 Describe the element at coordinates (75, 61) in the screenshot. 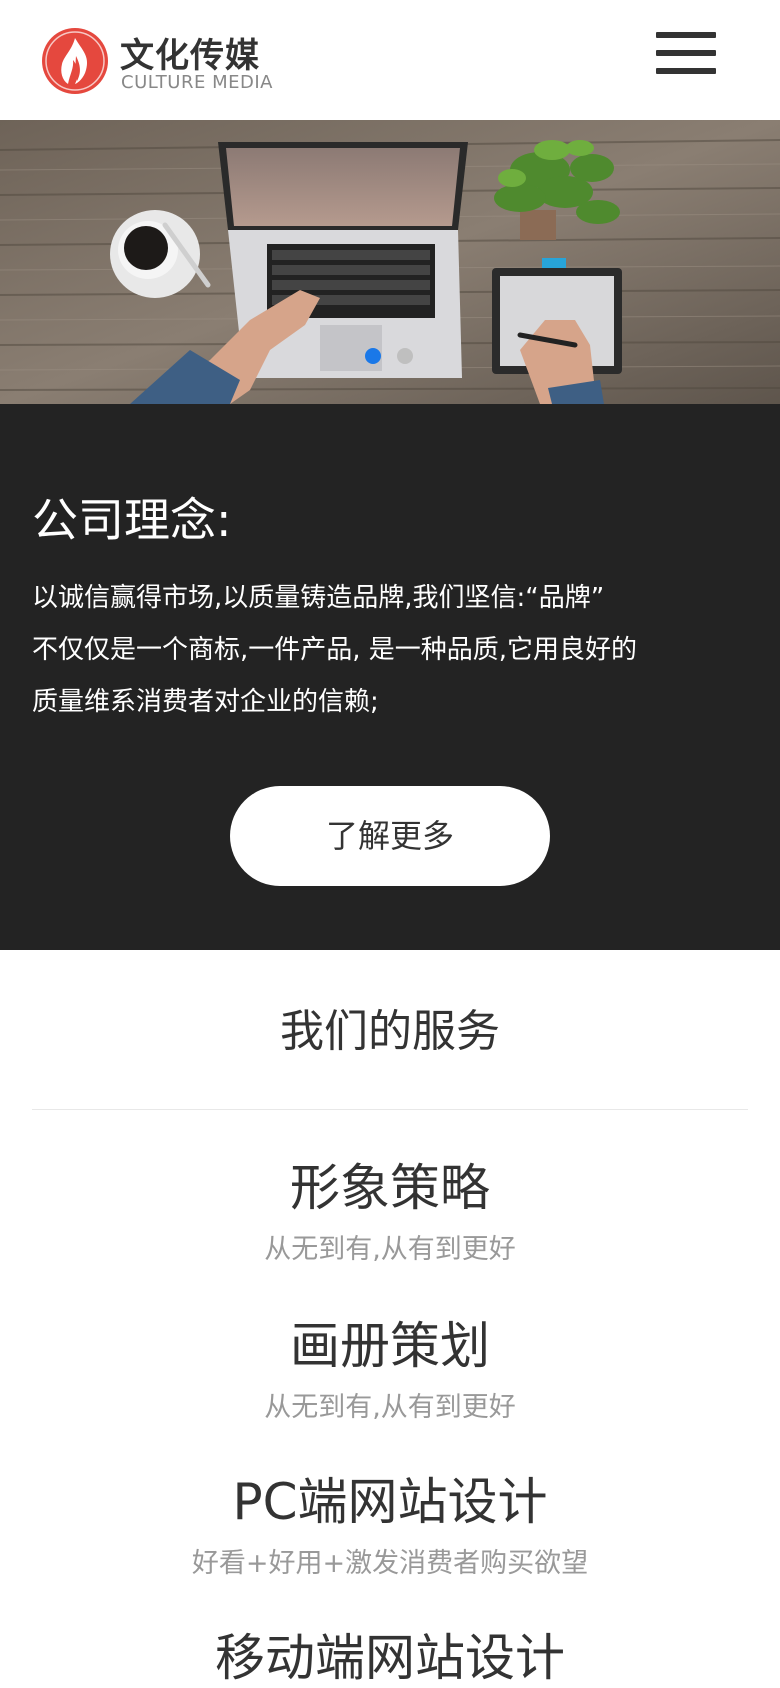

I see `flame-logo-icon` at that location.